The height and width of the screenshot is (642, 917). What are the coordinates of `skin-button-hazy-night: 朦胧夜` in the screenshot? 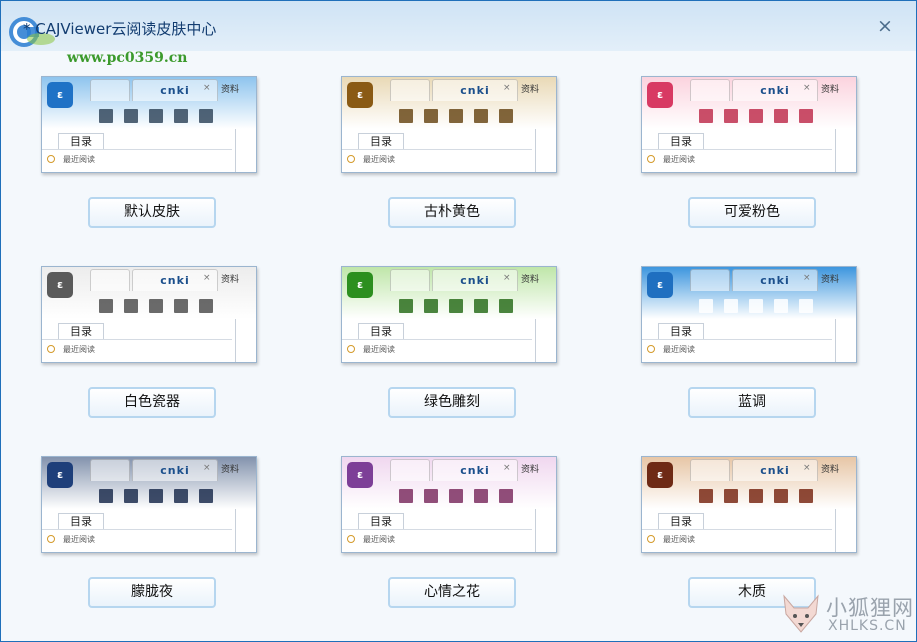 It's located at (152, 592).